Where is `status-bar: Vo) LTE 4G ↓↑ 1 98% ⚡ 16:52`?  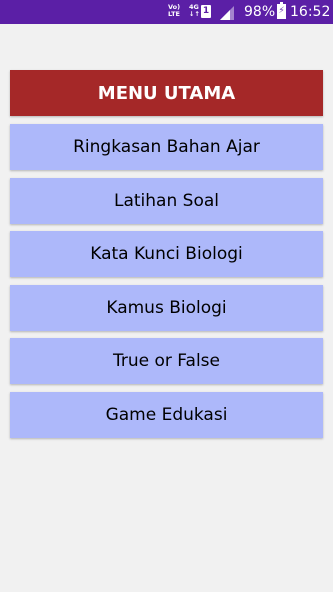 status-bar: Vo) LTE 4G ↓↑ 1 98% ⚡ 16:52 is located at coordinates (166, 12).